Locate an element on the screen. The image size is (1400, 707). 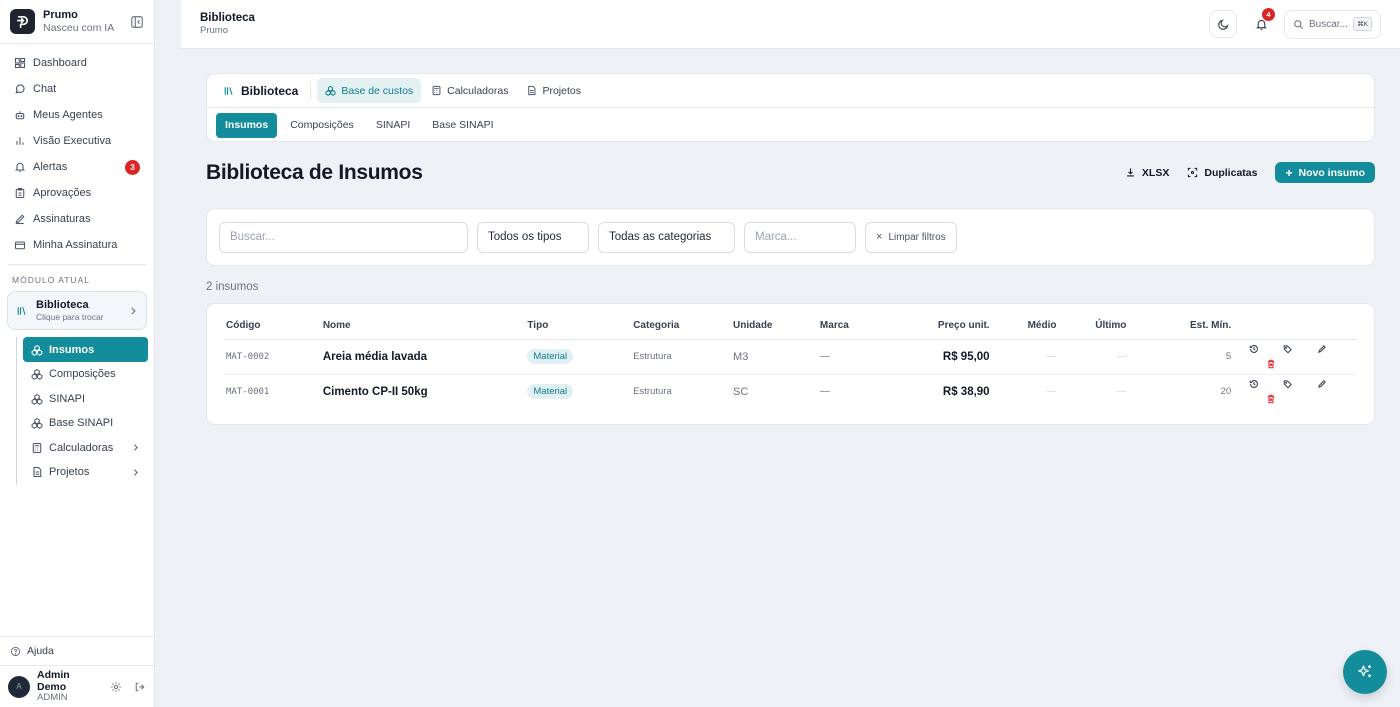
type-filter-select: Todos os tipos is located at coordinates (533, 237).